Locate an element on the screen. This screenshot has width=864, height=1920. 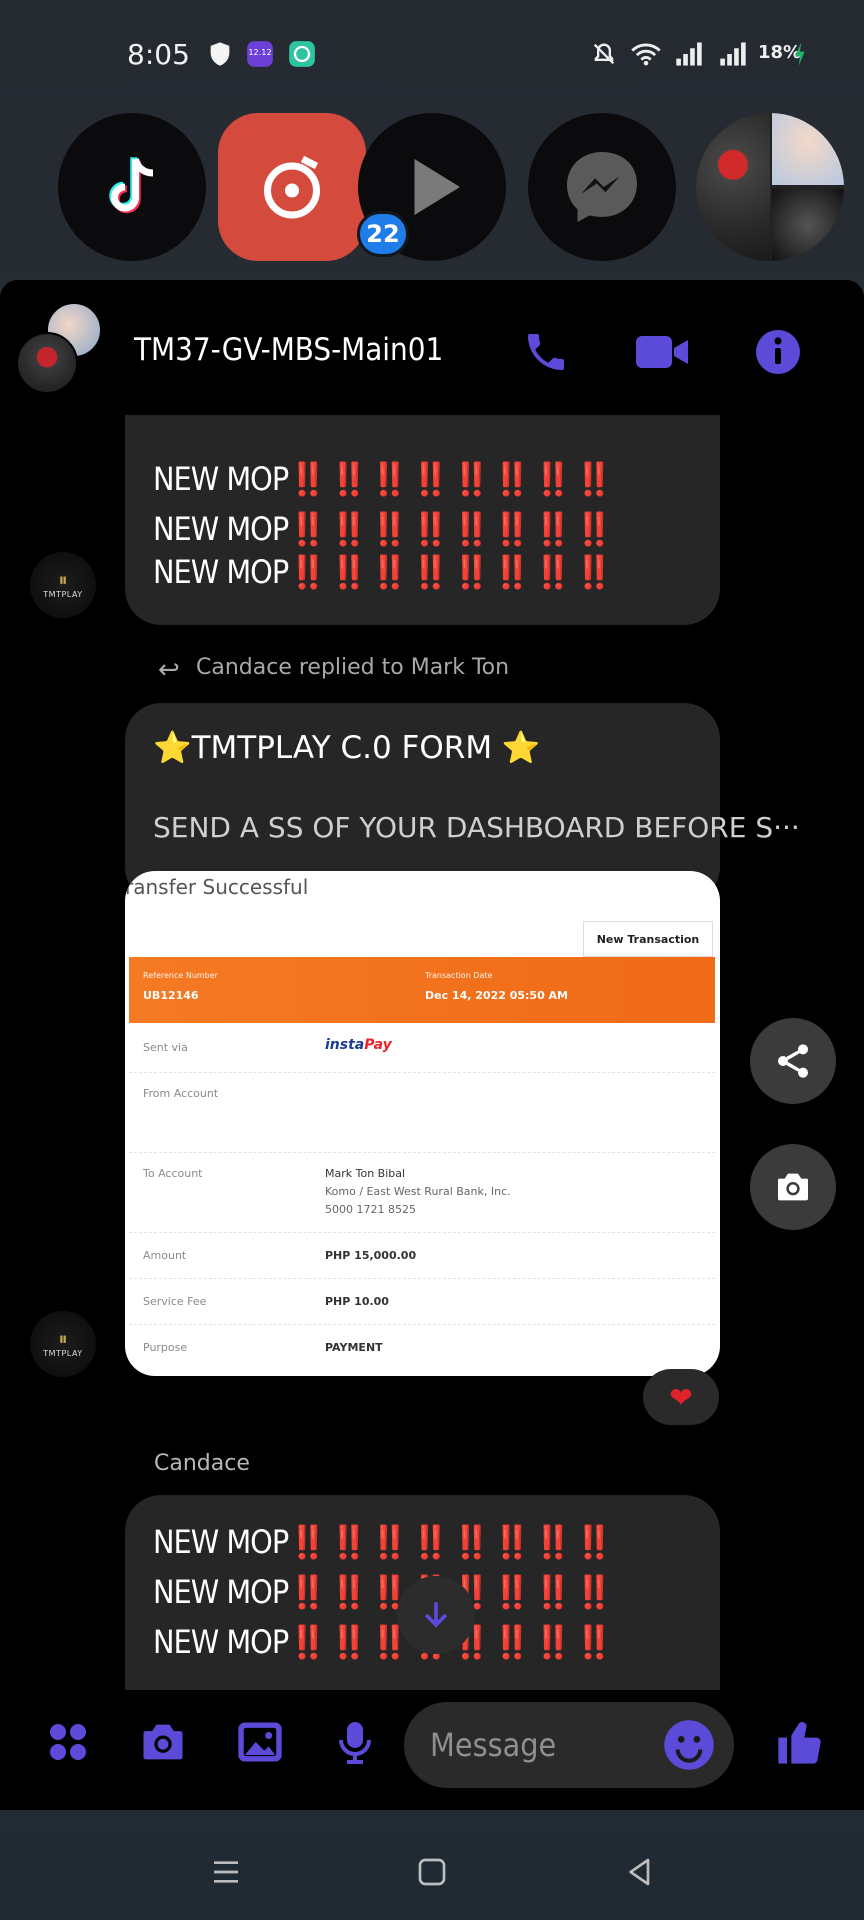
reference-value: UB12146 is located at coordinates (171, 995).